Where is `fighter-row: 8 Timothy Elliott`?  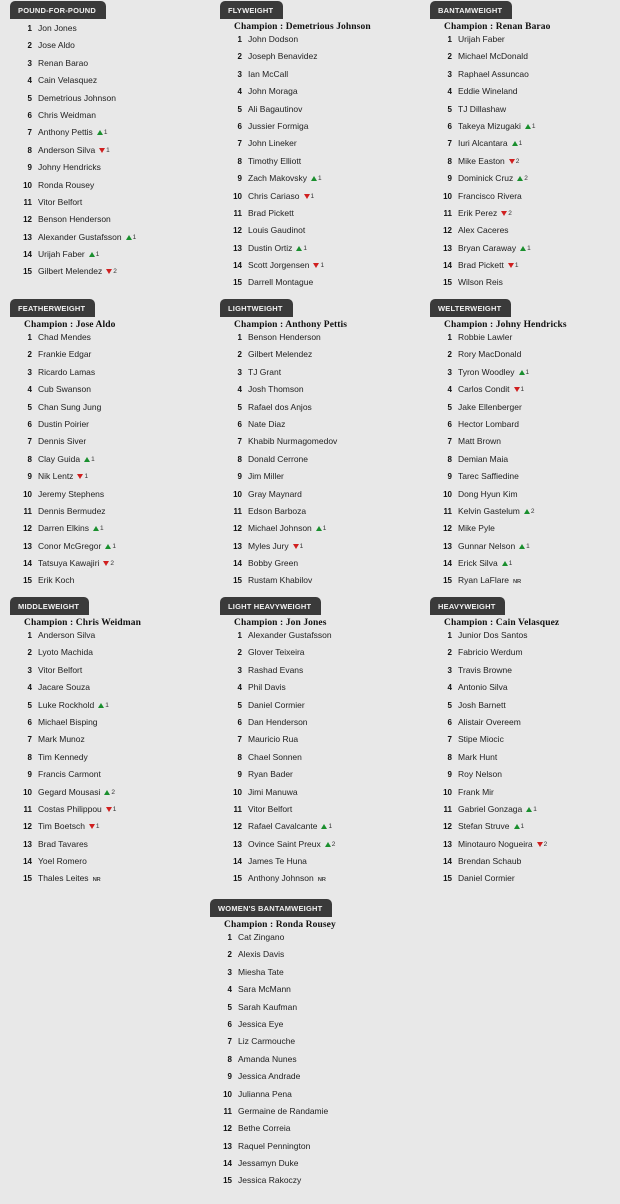
fighter-row: 8 Timothy Elliott is located at coordinates (320, 164).